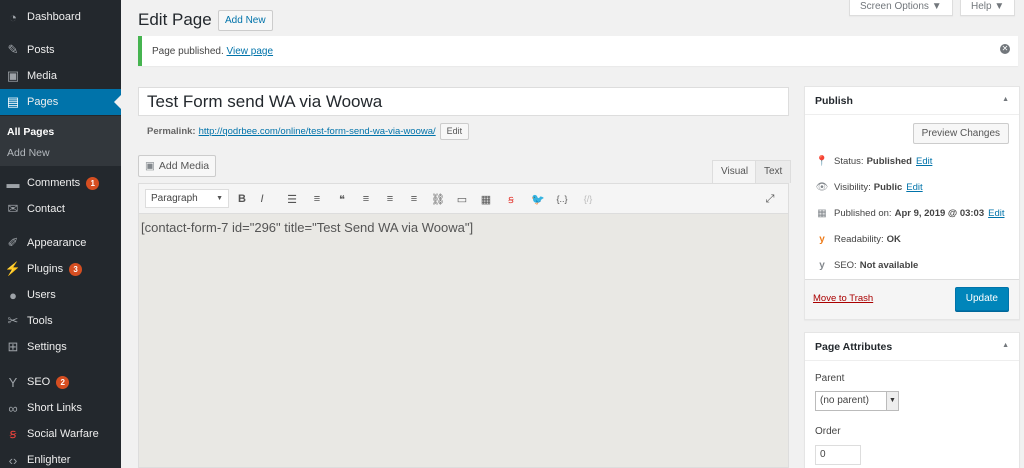 Image resolution: width=1024 pixels, height=468 pixels. What do you see at coordinates (60, 102) in the screenshot?
I see `sidebar-item-pages: ▤ Pages` at bounding box center [60, 102].